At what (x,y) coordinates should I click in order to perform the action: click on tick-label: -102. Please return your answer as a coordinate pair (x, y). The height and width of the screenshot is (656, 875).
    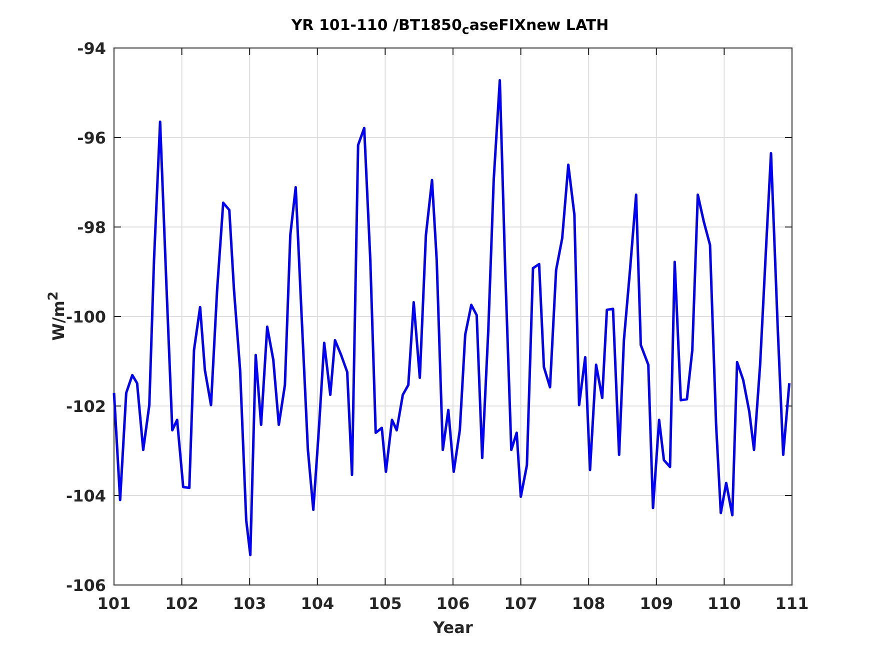
    Looking at the image, I should click on (86, 406).